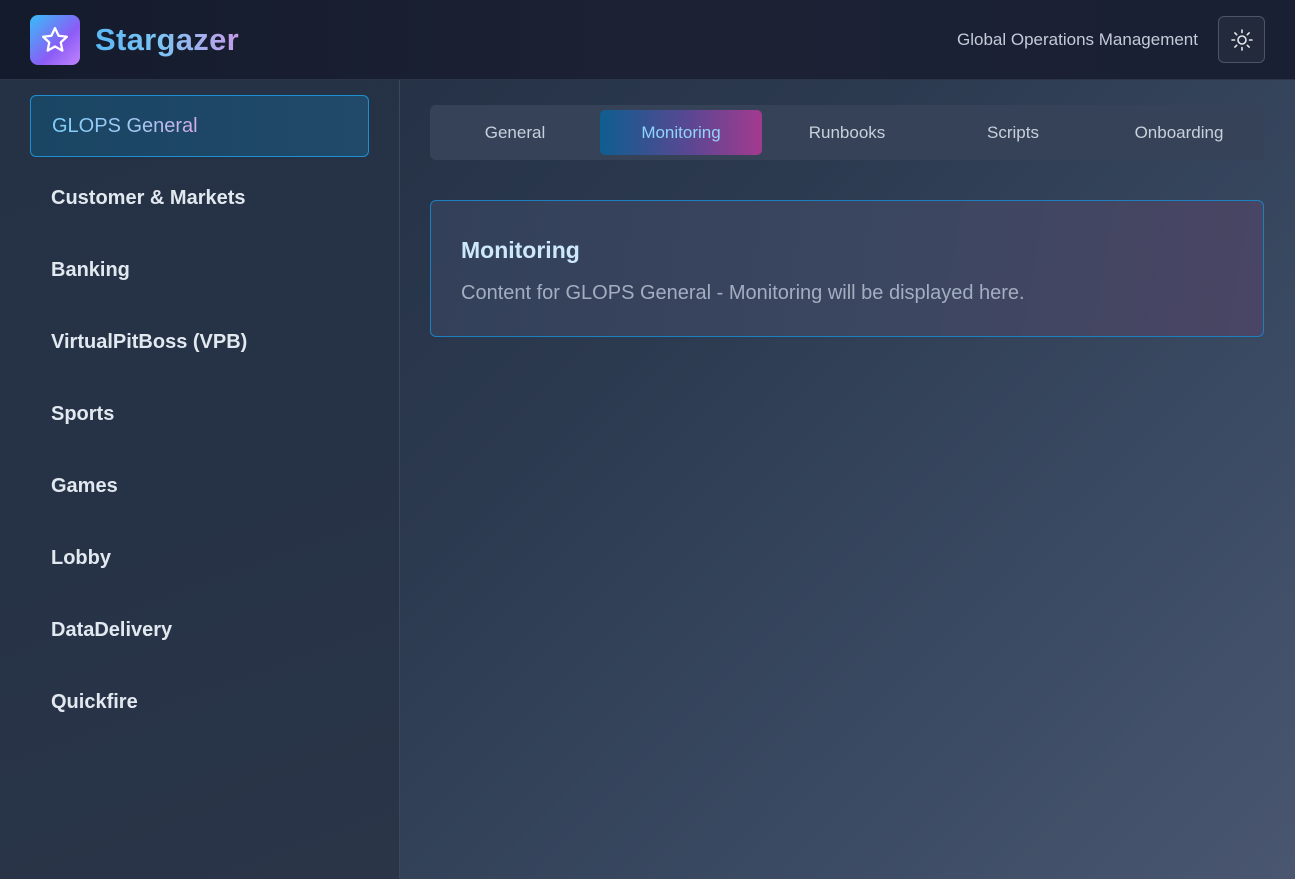  What do you see at coordinates (125, 125) in the screenshot?
I see `sidebar-item-label: GLOPS General` at bounding box center [125, 125].